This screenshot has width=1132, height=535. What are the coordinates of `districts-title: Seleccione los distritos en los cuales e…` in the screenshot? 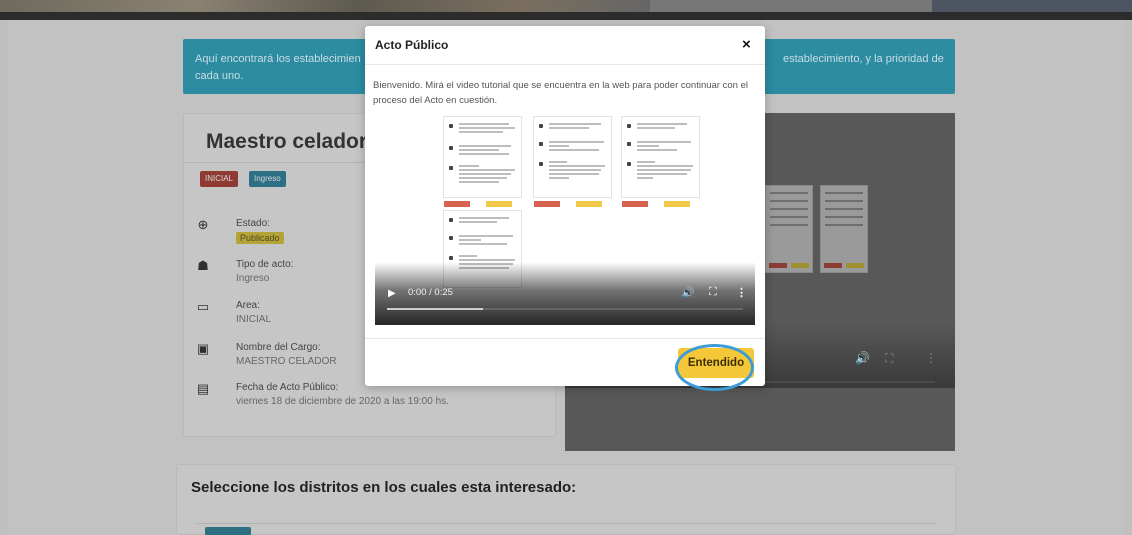 It's located at (384, 487).